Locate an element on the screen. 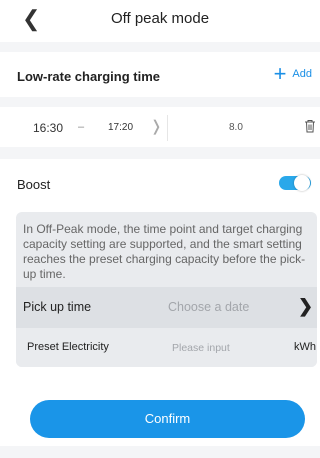 The image size is (320, 458). charging-time-row: 16:30 – 17:20 ❭ 8.0 is located at coordinates (160, 127).